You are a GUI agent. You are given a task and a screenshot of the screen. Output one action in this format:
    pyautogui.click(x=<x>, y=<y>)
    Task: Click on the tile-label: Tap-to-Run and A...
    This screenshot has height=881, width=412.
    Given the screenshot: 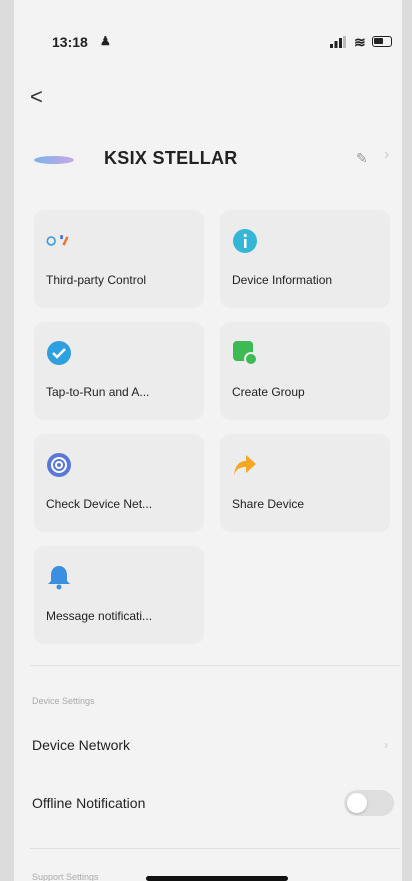 What is the action you would take?
    pyautogui.click(x=98, y=392)
    